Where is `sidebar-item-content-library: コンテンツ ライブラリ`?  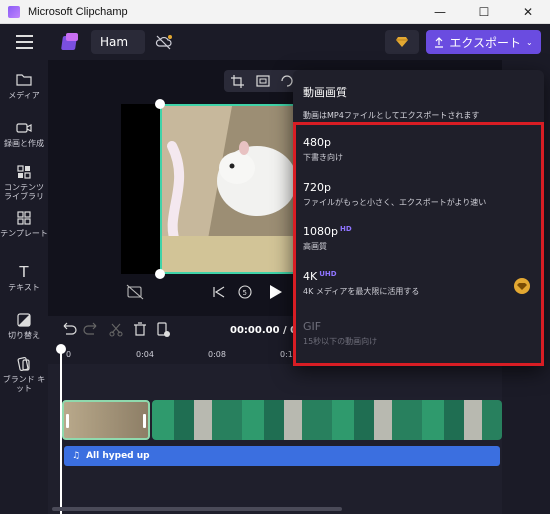
sidebar-item-content-library: コンテンツ ライブラリ is located at coordinates (24, 182).